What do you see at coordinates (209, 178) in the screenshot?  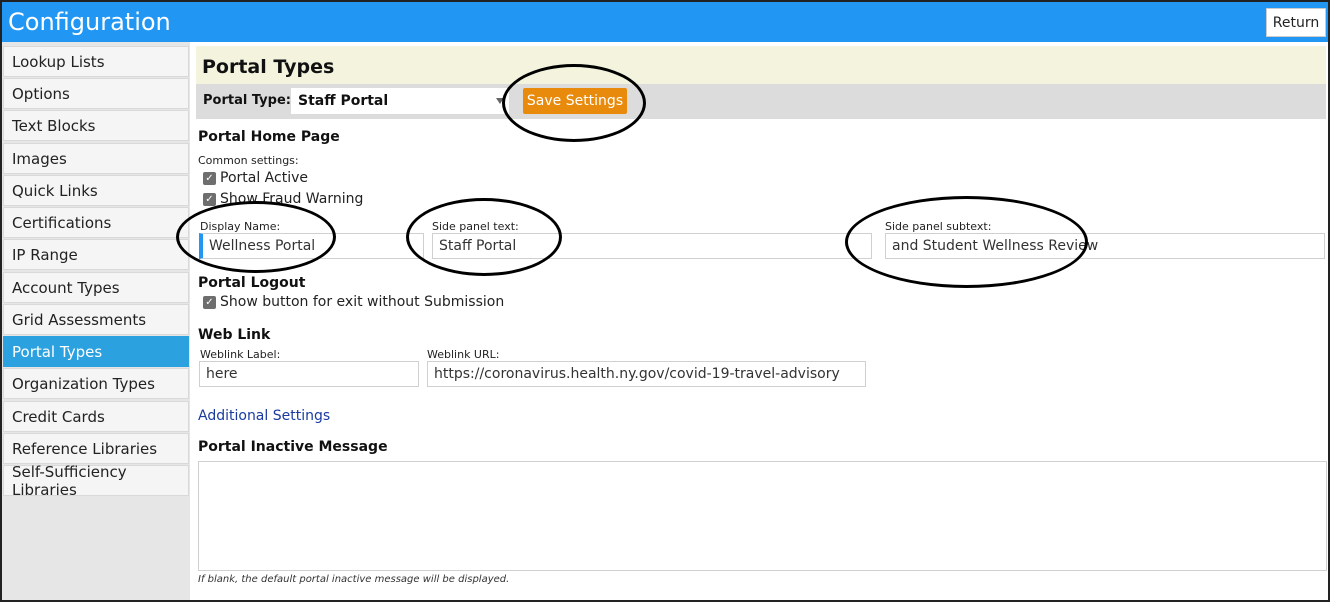 I see `portal-active-checkbox: ✓` at bounding box center [209, 178].